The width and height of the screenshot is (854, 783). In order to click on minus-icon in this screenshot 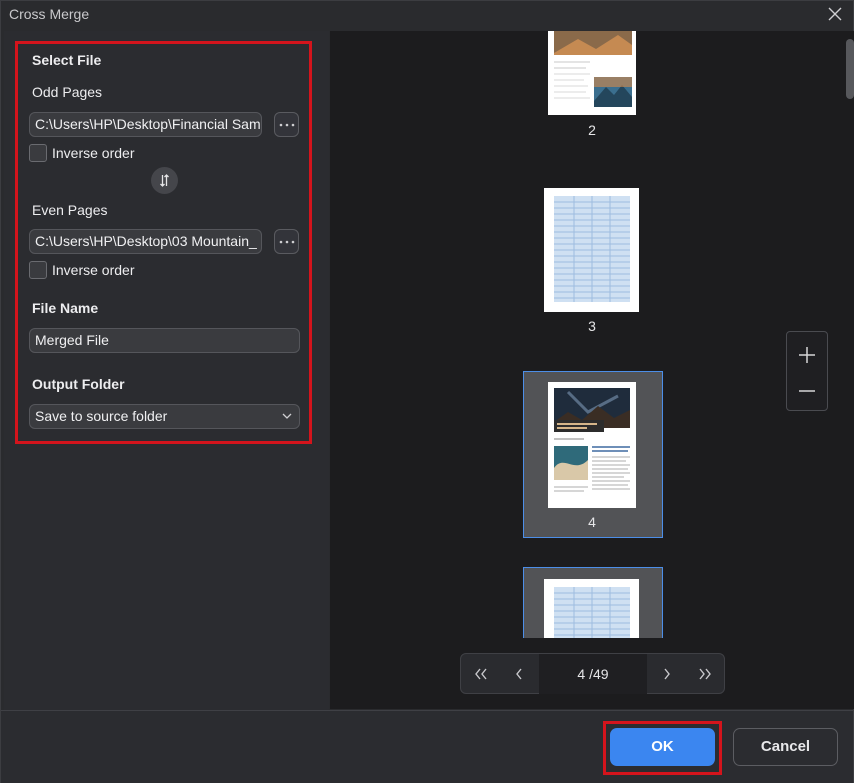, I will do `click(807, 391)`.